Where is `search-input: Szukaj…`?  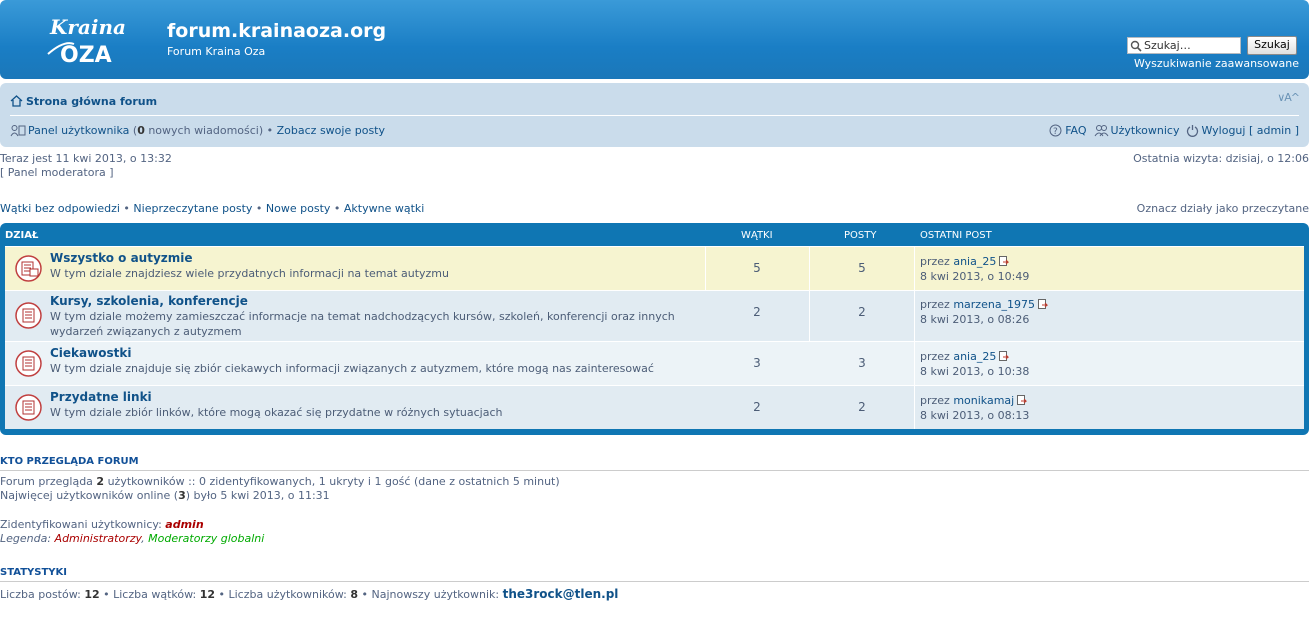 search-input: Szukaj… is located at coordinates (1184, 45).